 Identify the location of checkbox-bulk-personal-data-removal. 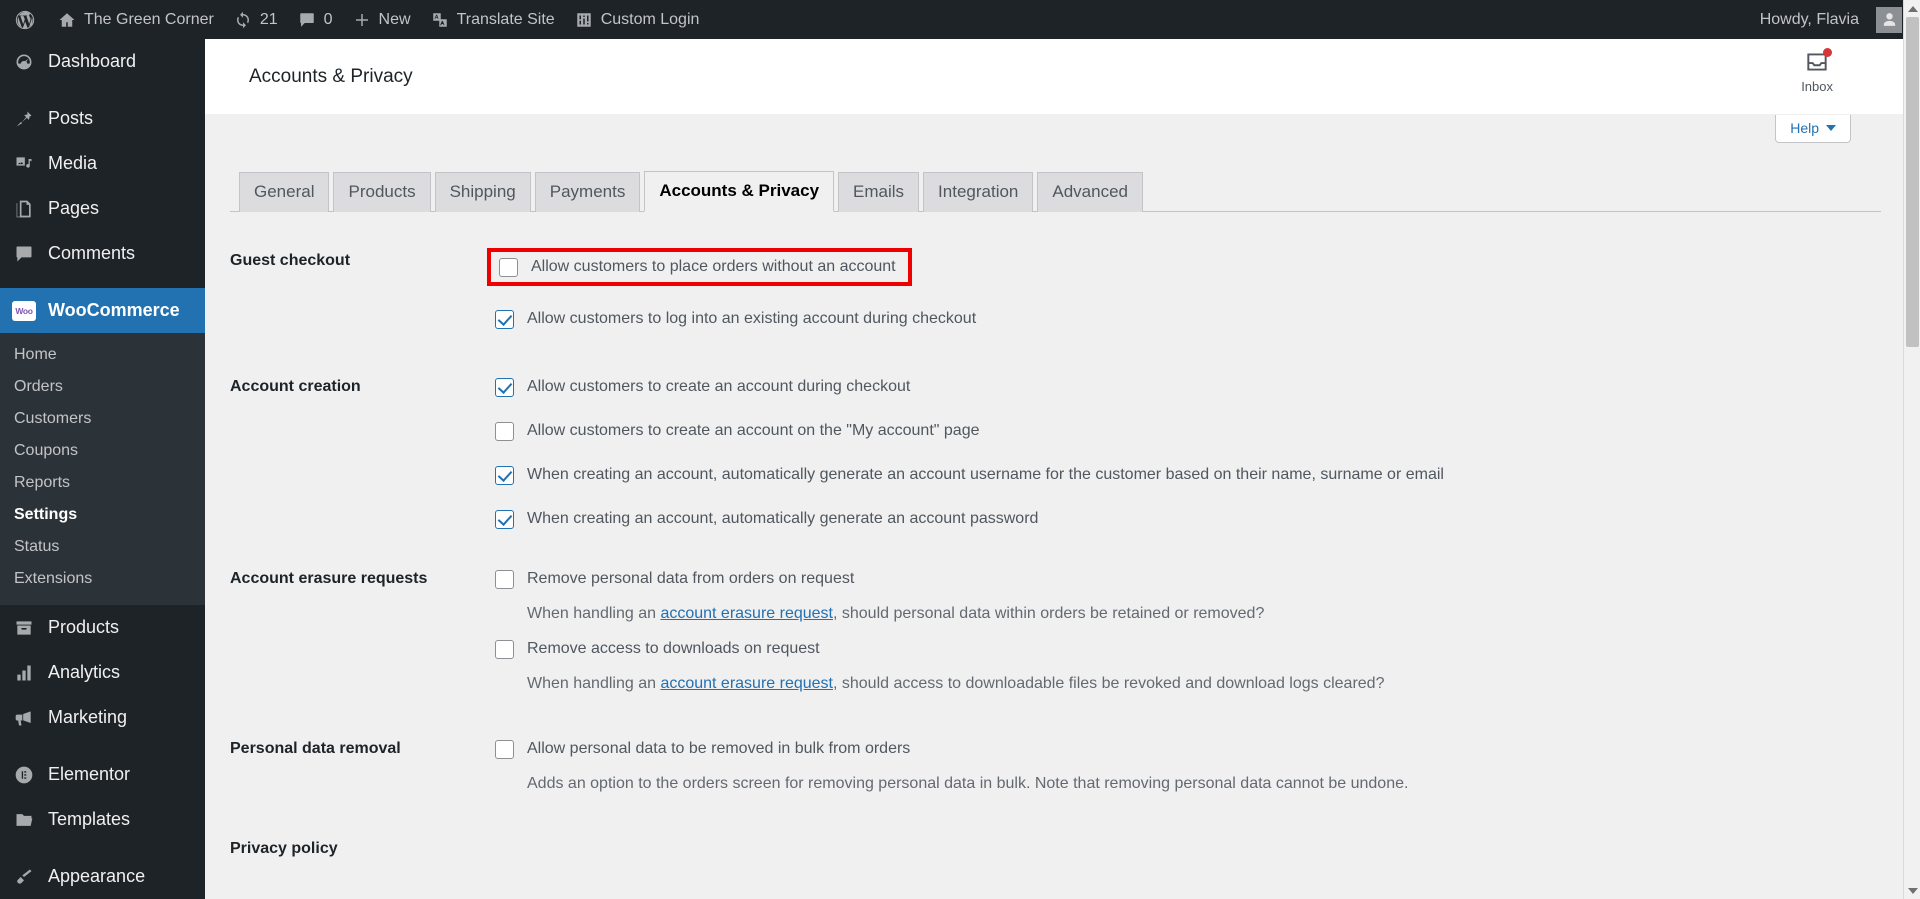
(504, 750).